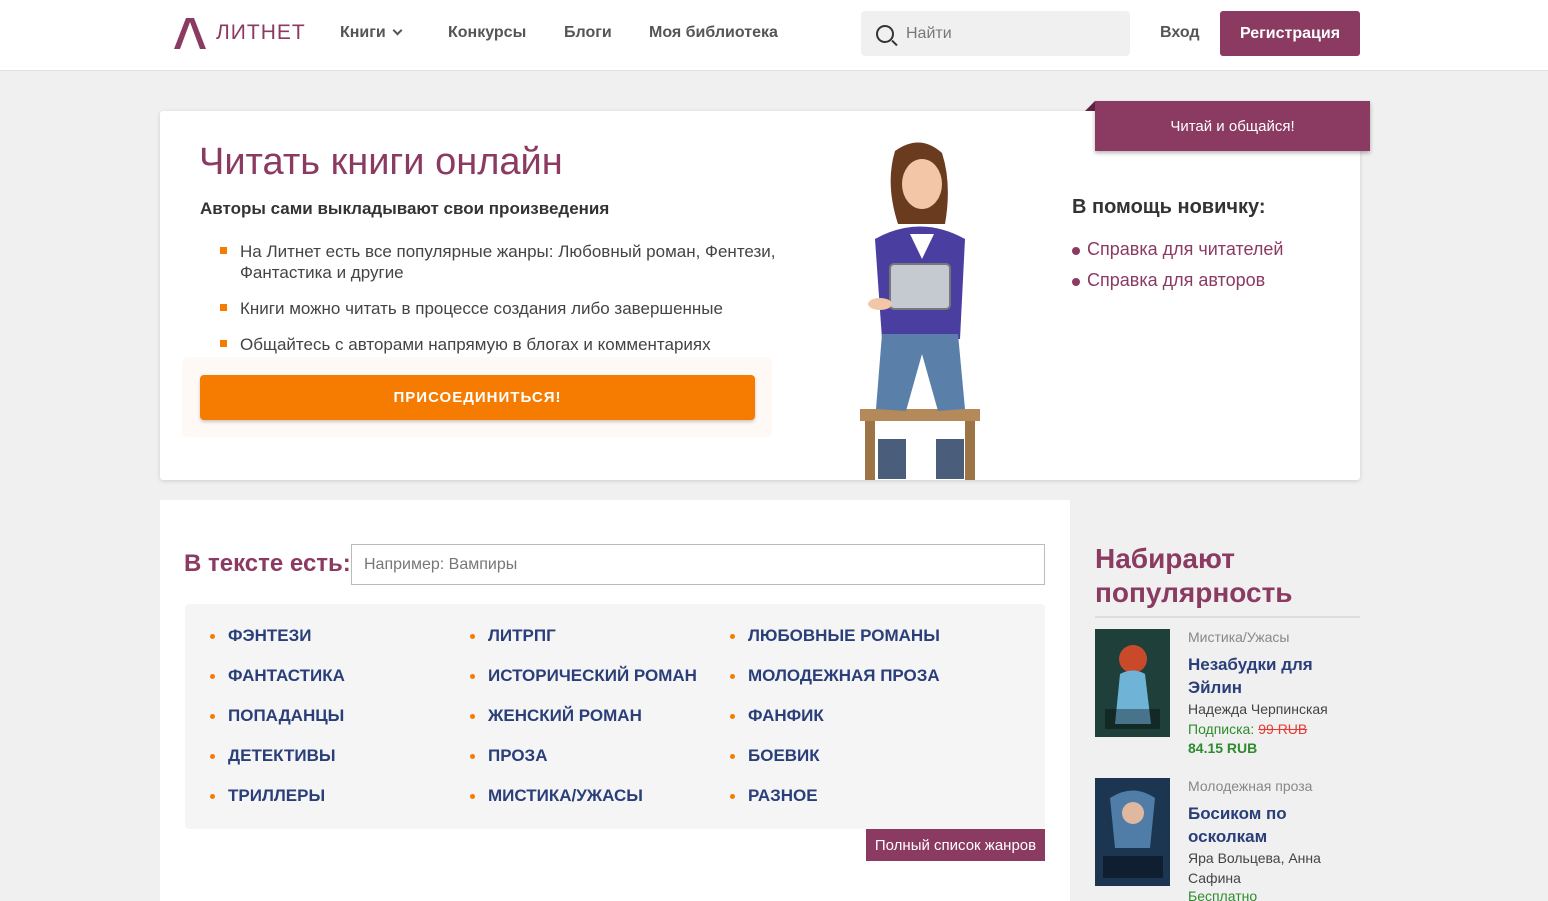  Describe the element at coordinates (775, 756) in the screenshot. I see `genre-link: Боевик` at that location.